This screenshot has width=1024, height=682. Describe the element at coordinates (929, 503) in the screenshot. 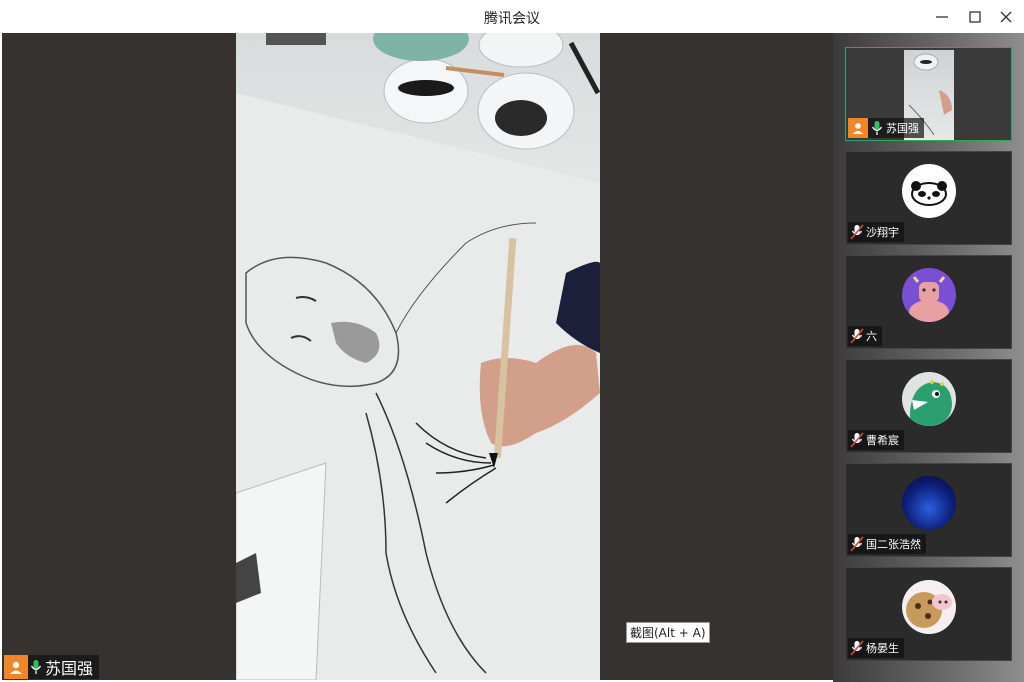

I see `blue-space-avatar` at that location.